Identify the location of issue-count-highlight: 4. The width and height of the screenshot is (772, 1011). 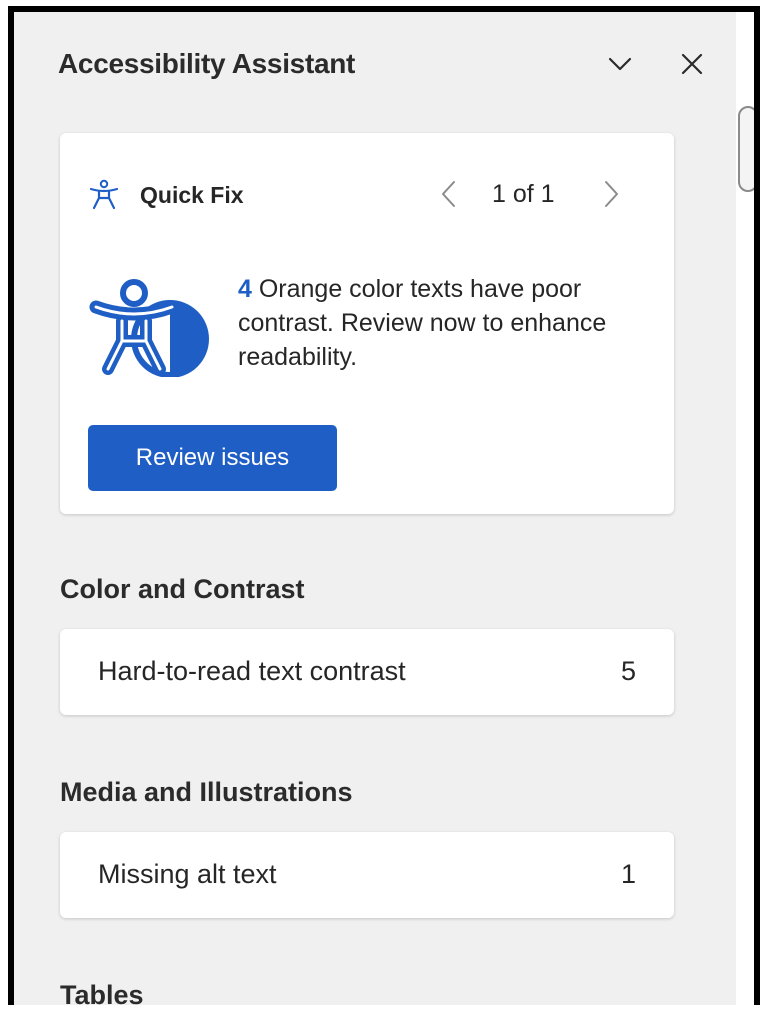
(245, 289).